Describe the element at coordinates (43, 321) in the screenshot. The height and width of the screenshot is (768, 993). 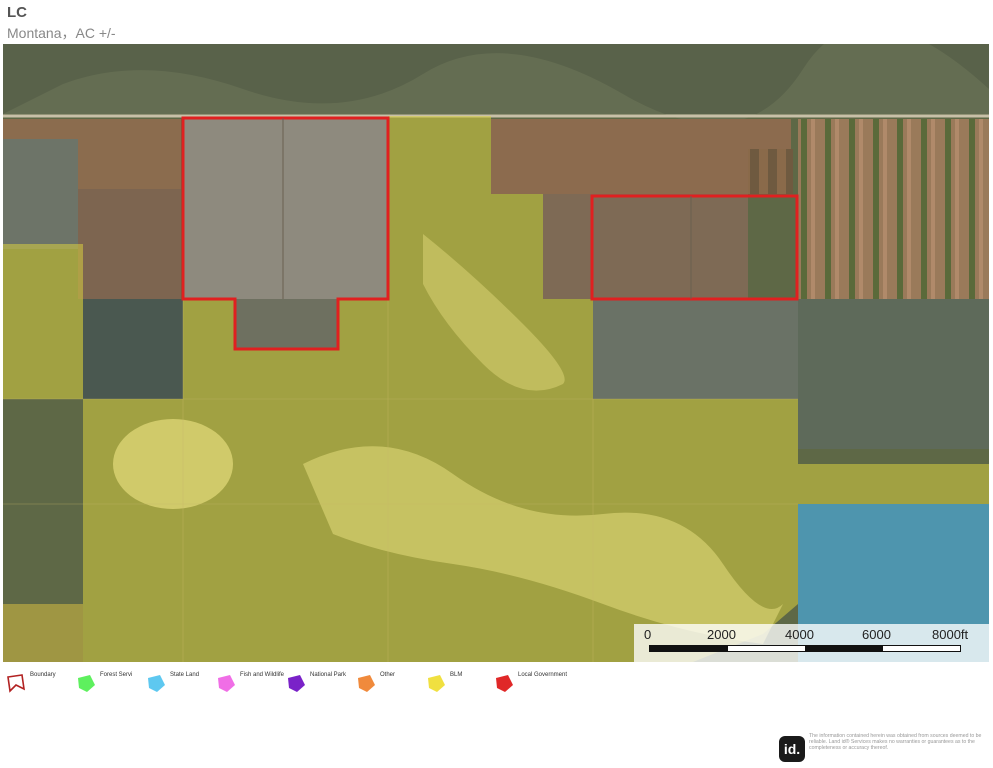
I see `blm-land-overlay` at that location.